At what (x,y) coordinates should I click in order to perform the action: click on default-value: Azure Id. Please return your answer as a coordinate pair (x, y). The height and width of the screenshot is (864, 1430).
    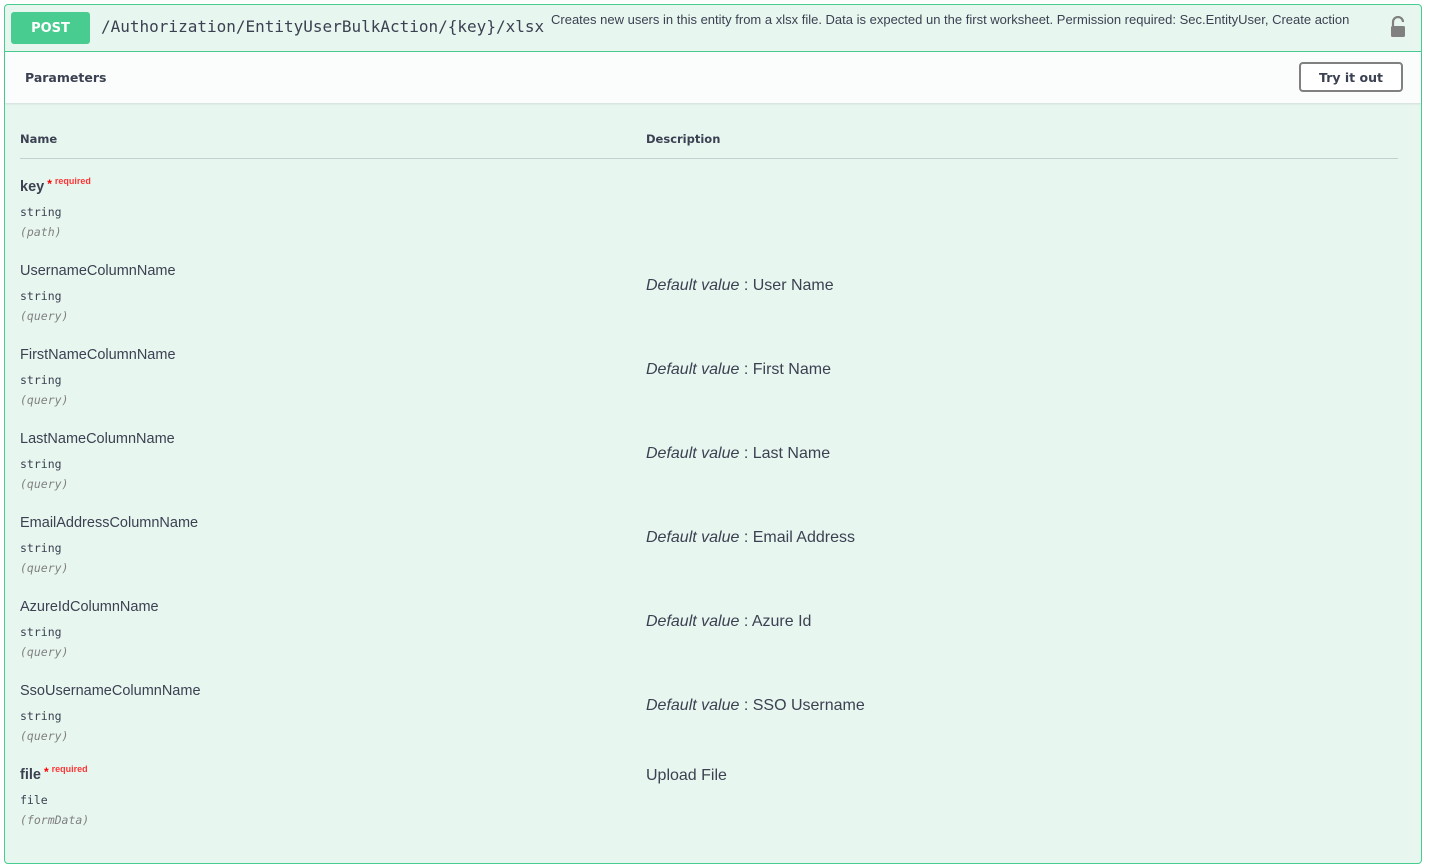
    Looking at the image, I should click on (781, 621).